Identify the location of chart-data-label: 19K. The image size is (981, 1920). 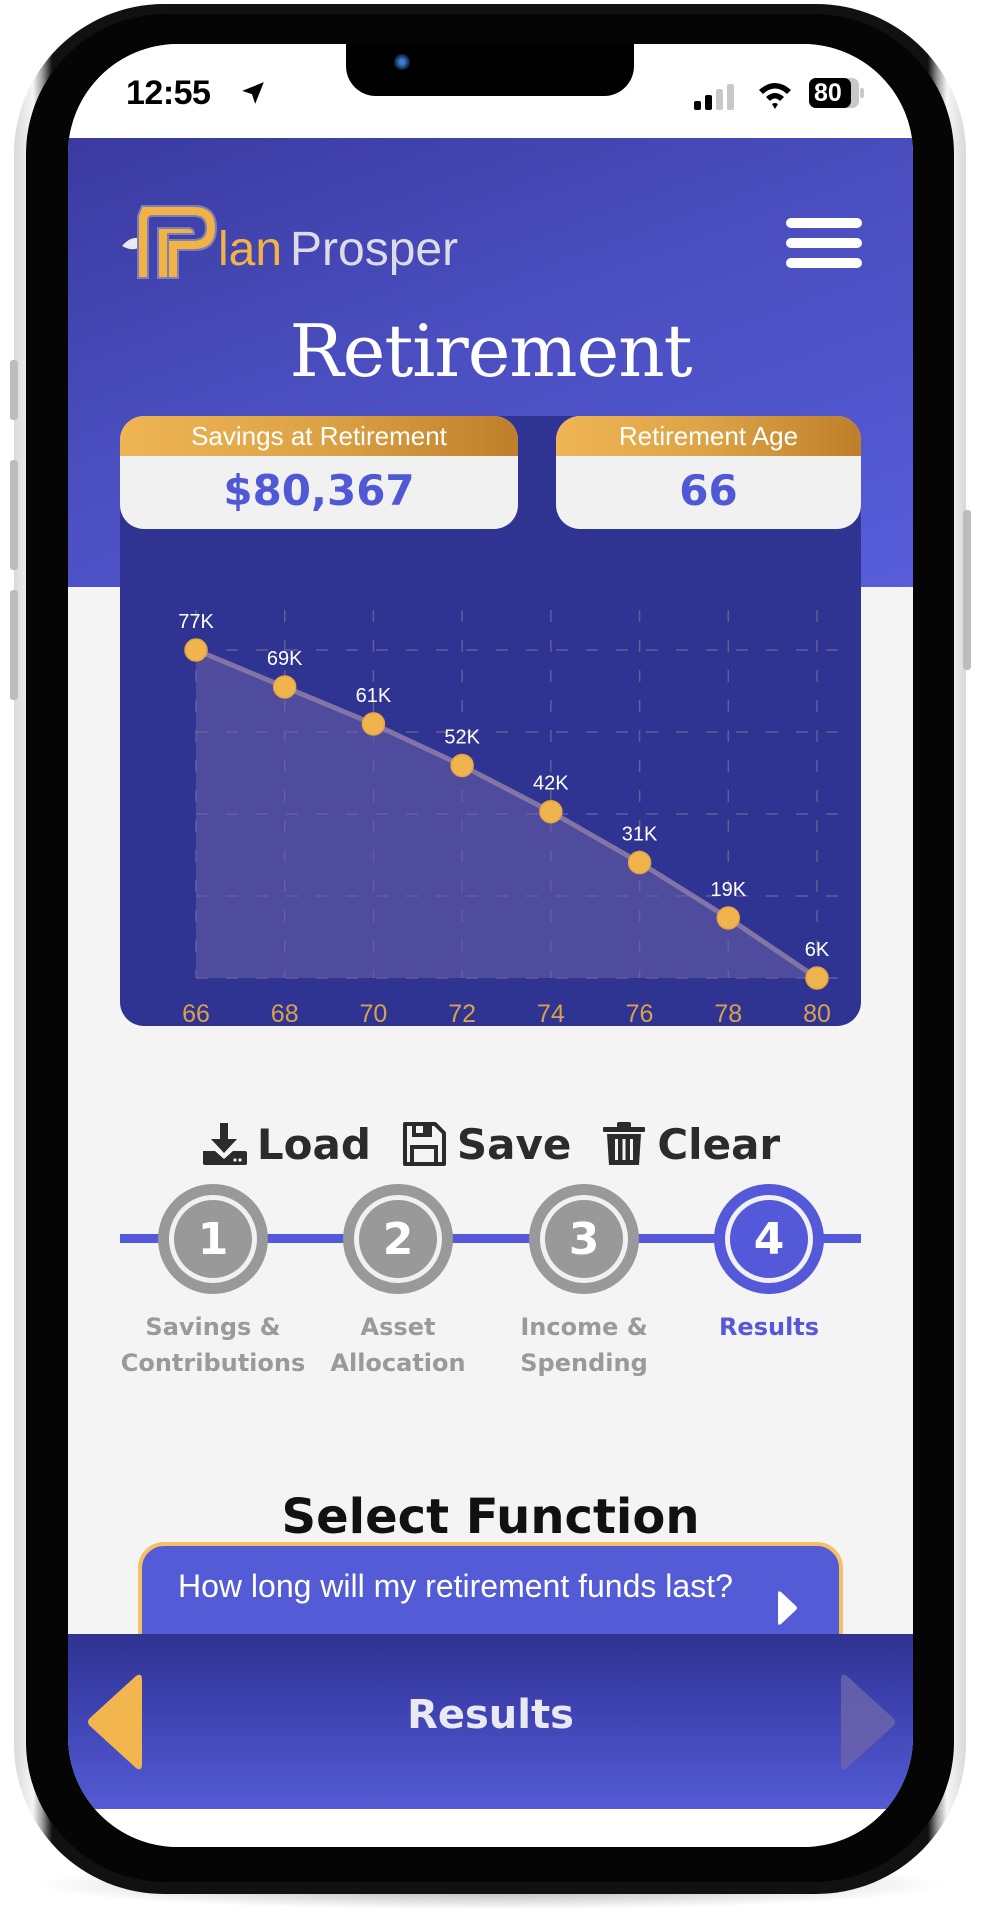
(728, 890).